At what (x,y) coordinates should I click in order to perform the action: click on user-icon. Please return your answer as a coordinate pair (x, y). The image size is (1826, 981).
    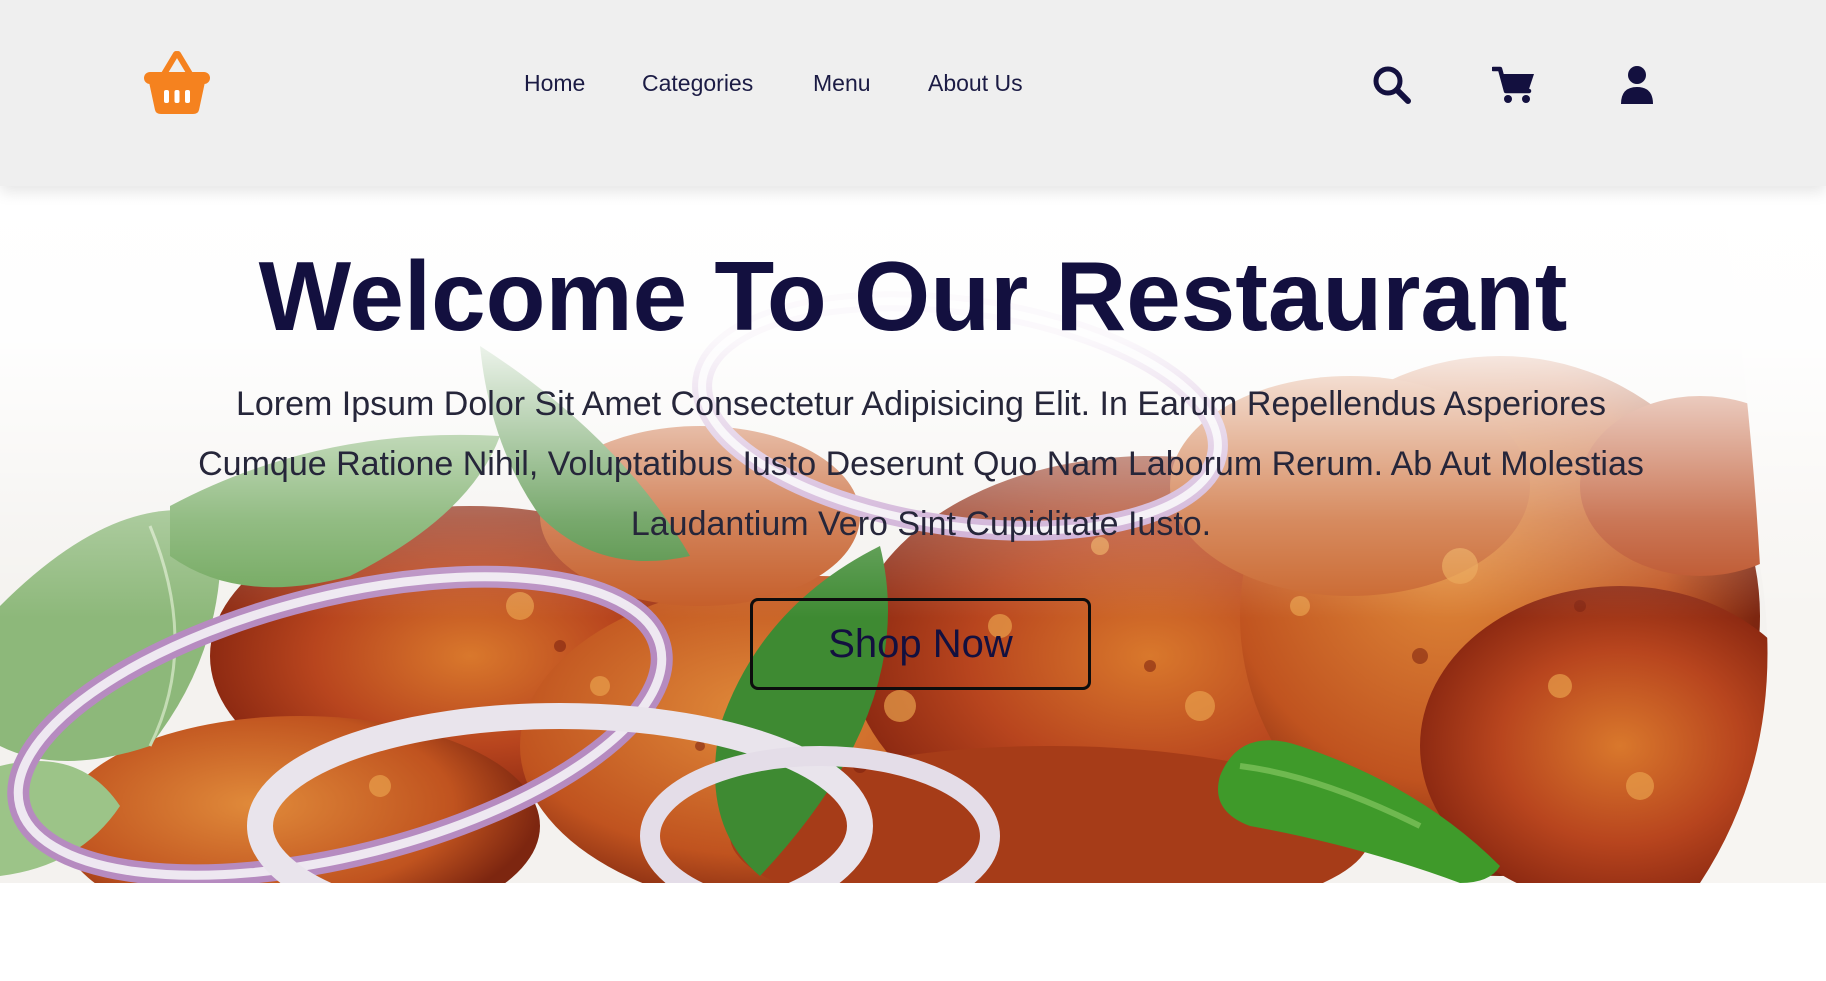
    Looking at the image, I should click on (1637, 85).